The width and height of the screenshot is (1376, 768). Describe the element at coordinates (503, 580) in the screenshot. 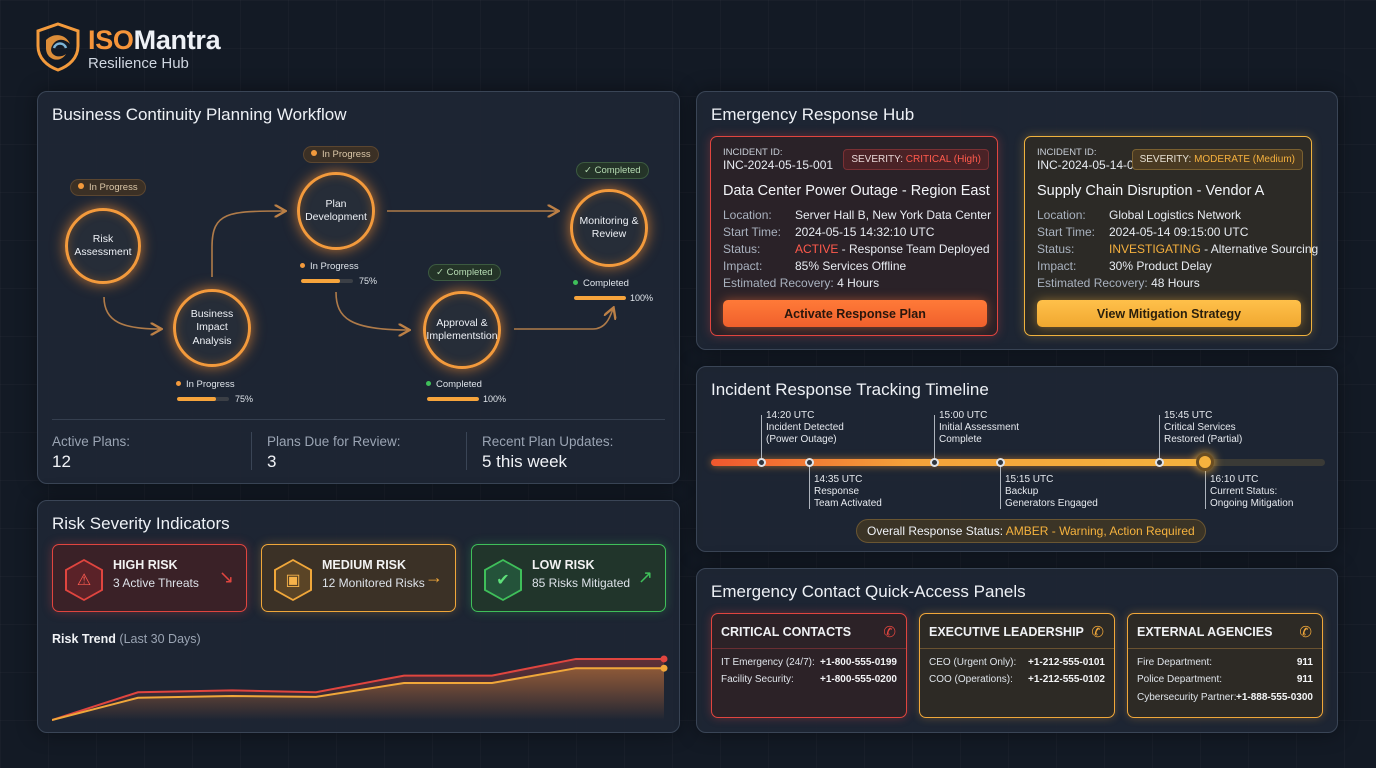

I see `shield-check-icon: ✔` at that location.